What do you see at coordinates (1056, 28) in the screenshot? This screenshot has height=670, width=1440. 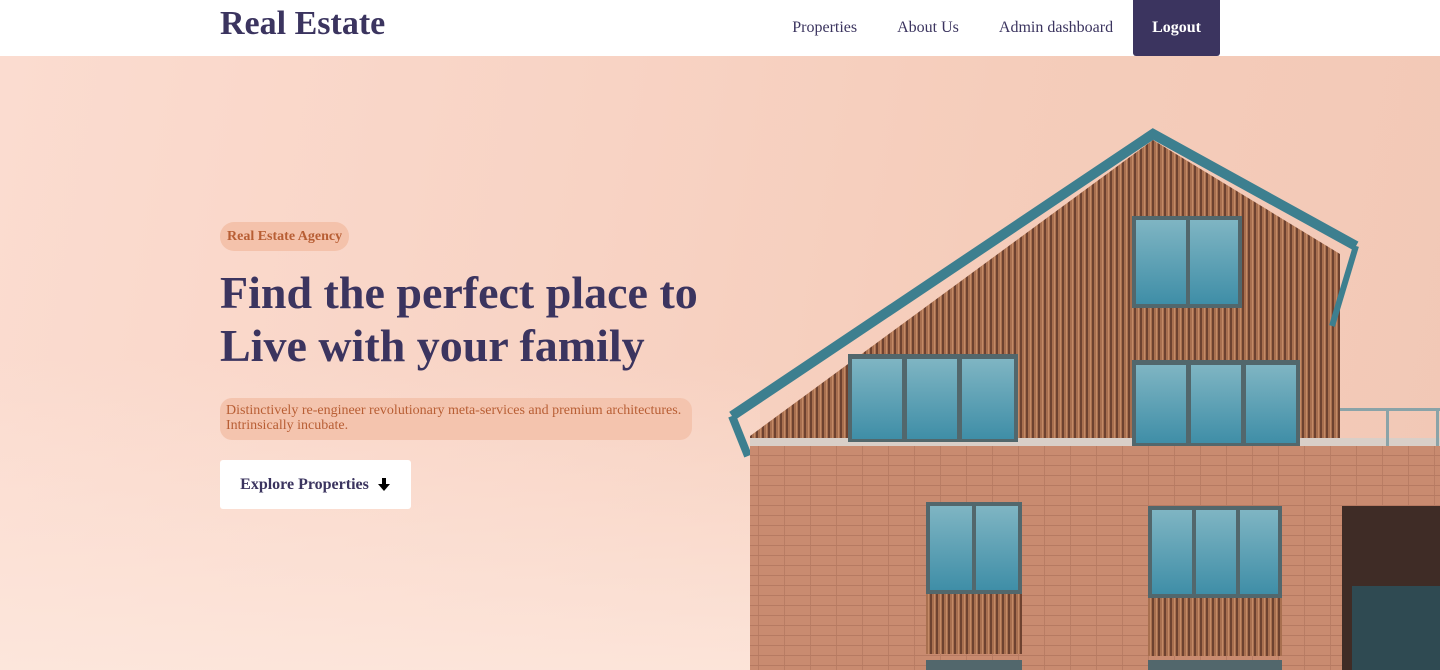 I see `nav-link-admin-dashboard: Admin dashboard` at bounding box center [1056, 28].